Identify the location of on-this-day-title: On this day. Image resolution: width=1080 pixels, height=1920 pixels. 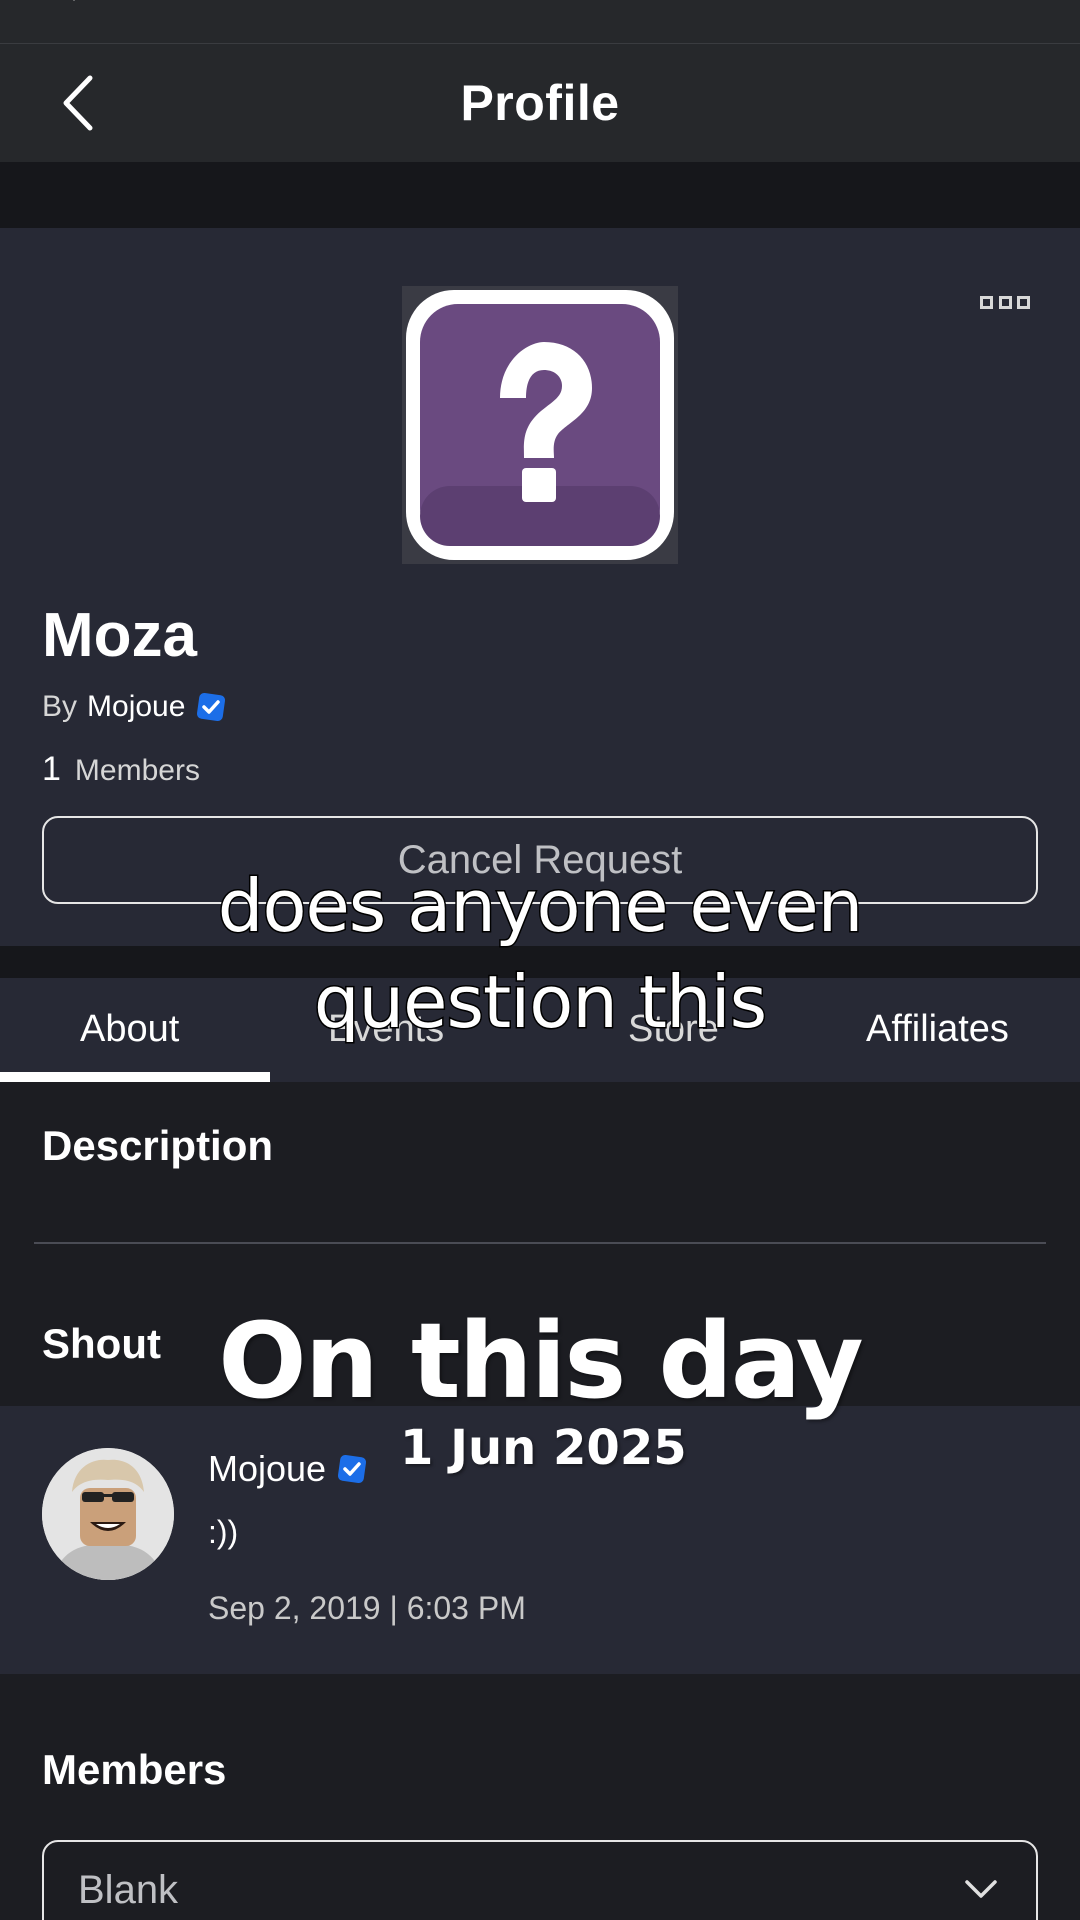
(540, 1361).